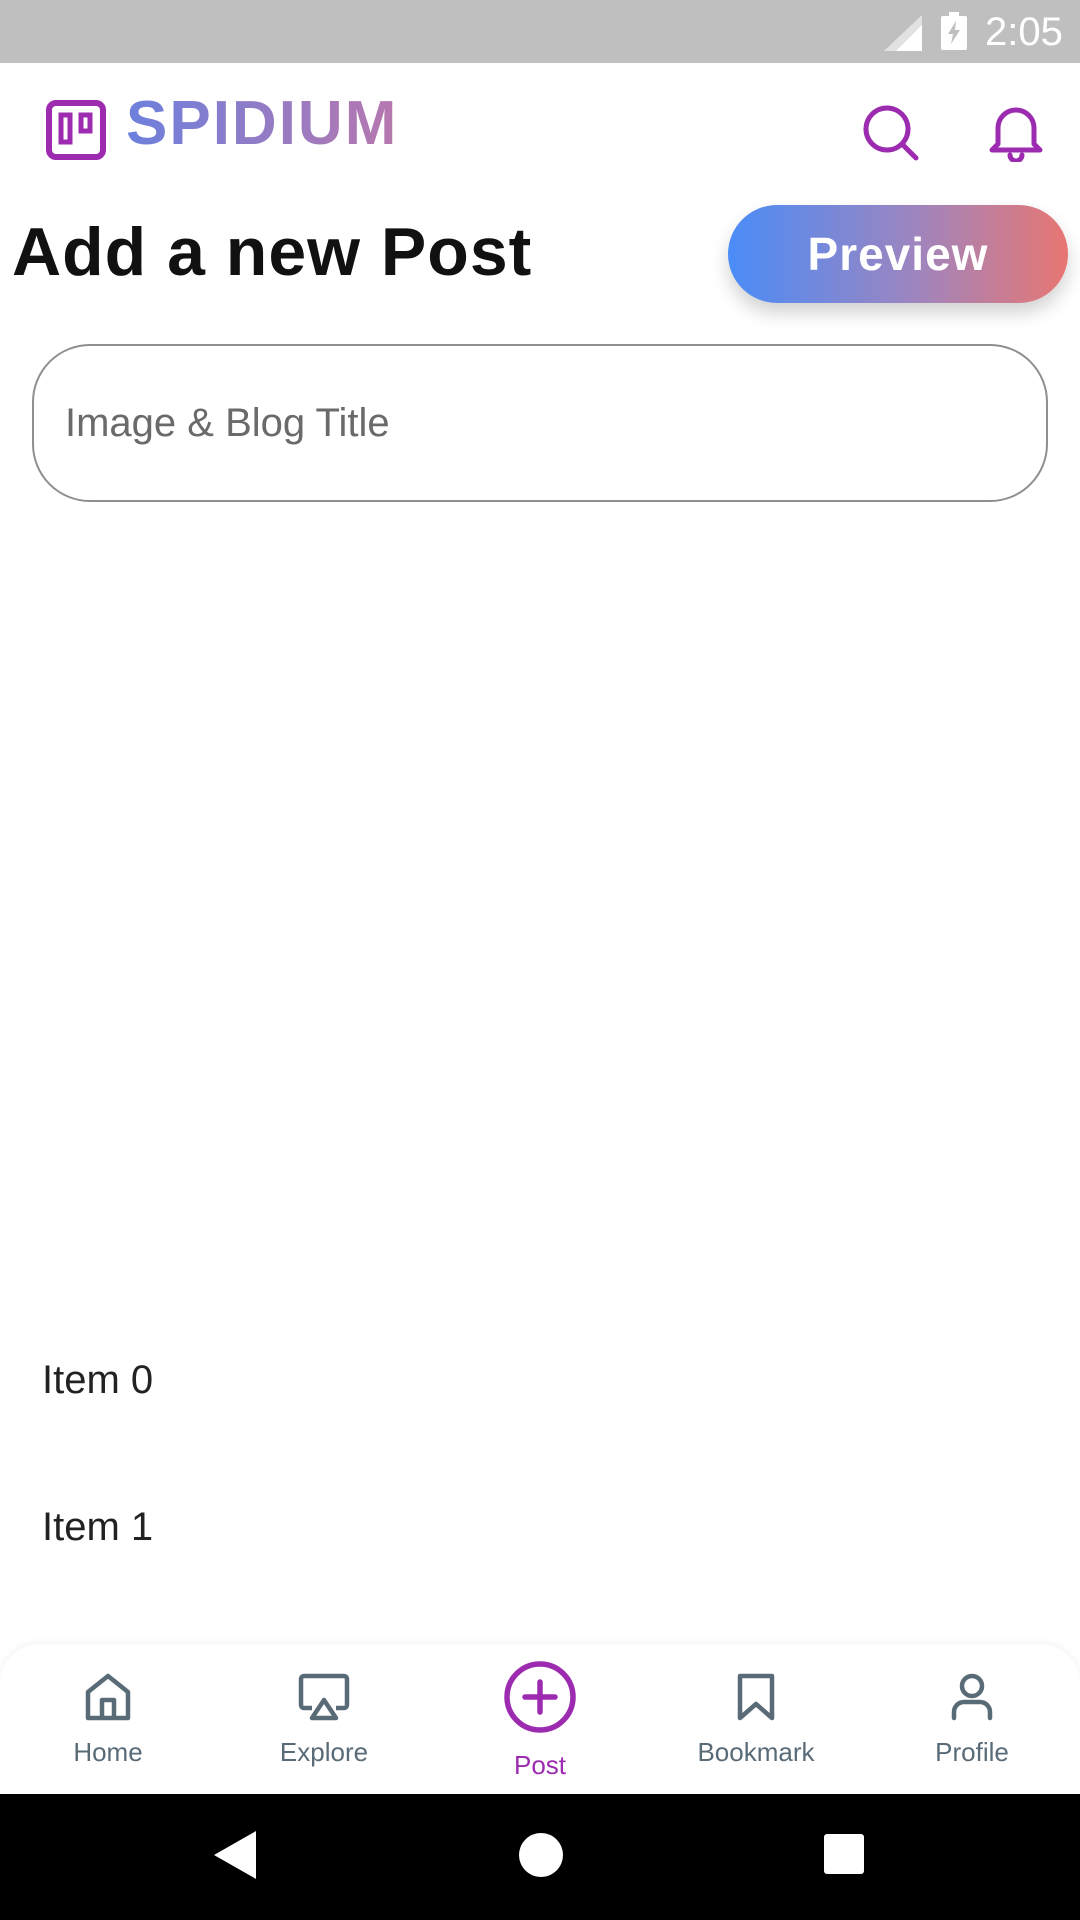 The width and height of the screenshot is (1080, 1920). What do you see at coordinates (272, 252) in the screenshot?
I see `page-title: Add a new Post` at bounding box center [272, 252].